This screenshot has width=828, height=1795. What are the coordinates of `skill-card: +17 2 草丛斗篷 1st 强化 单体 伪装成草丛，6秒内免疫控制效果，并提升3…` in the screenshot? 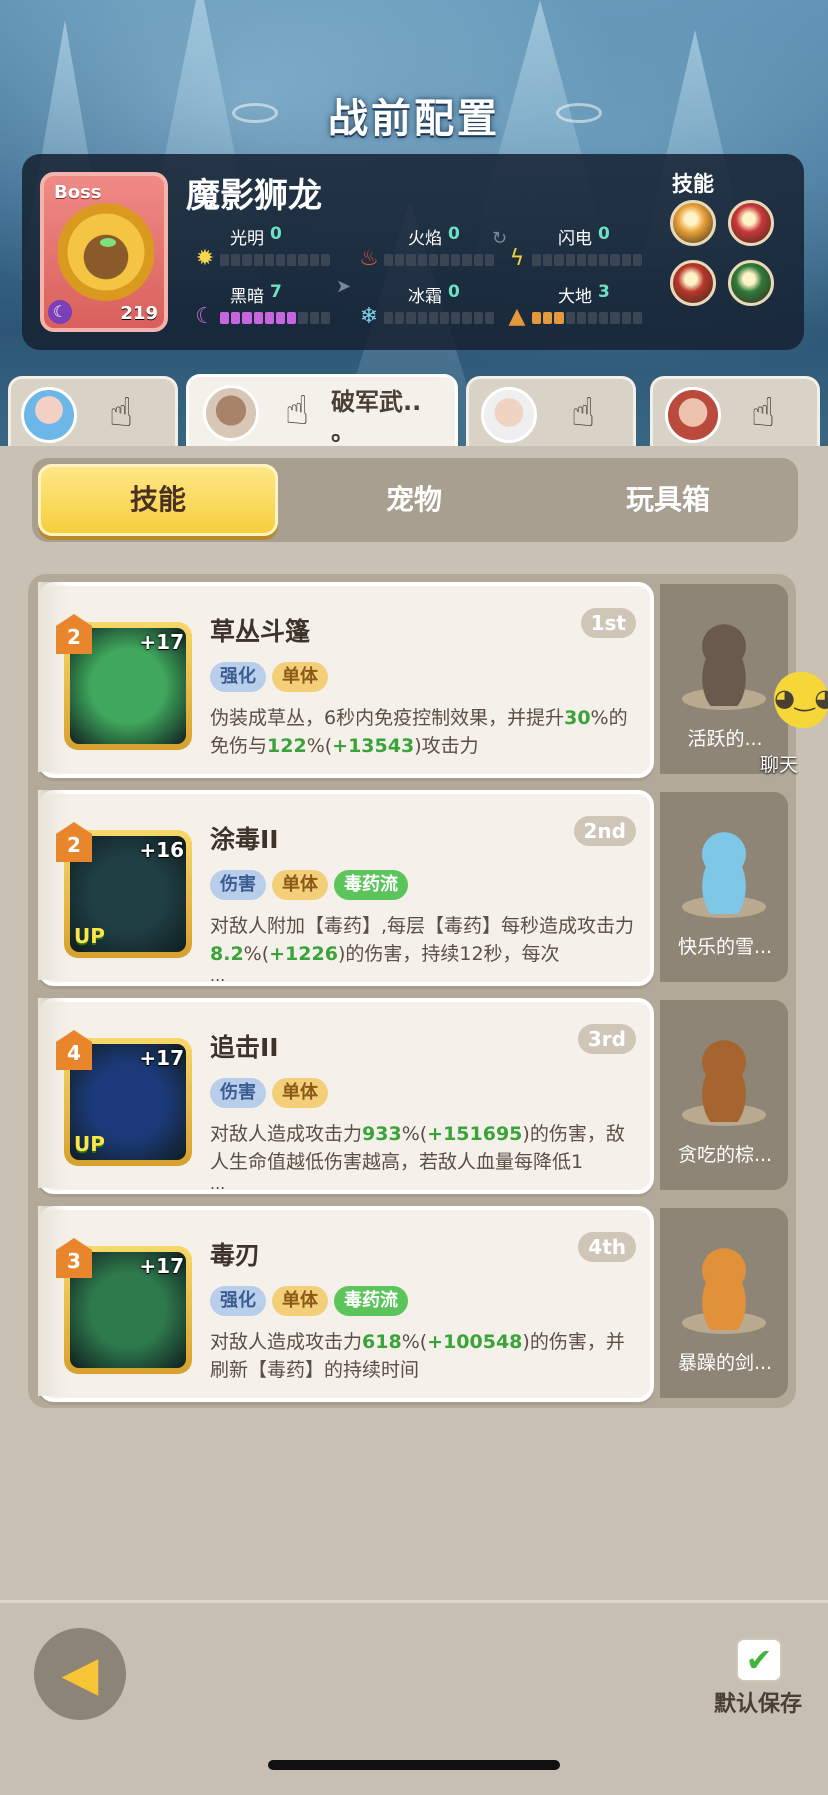 It's located at (346, 680).